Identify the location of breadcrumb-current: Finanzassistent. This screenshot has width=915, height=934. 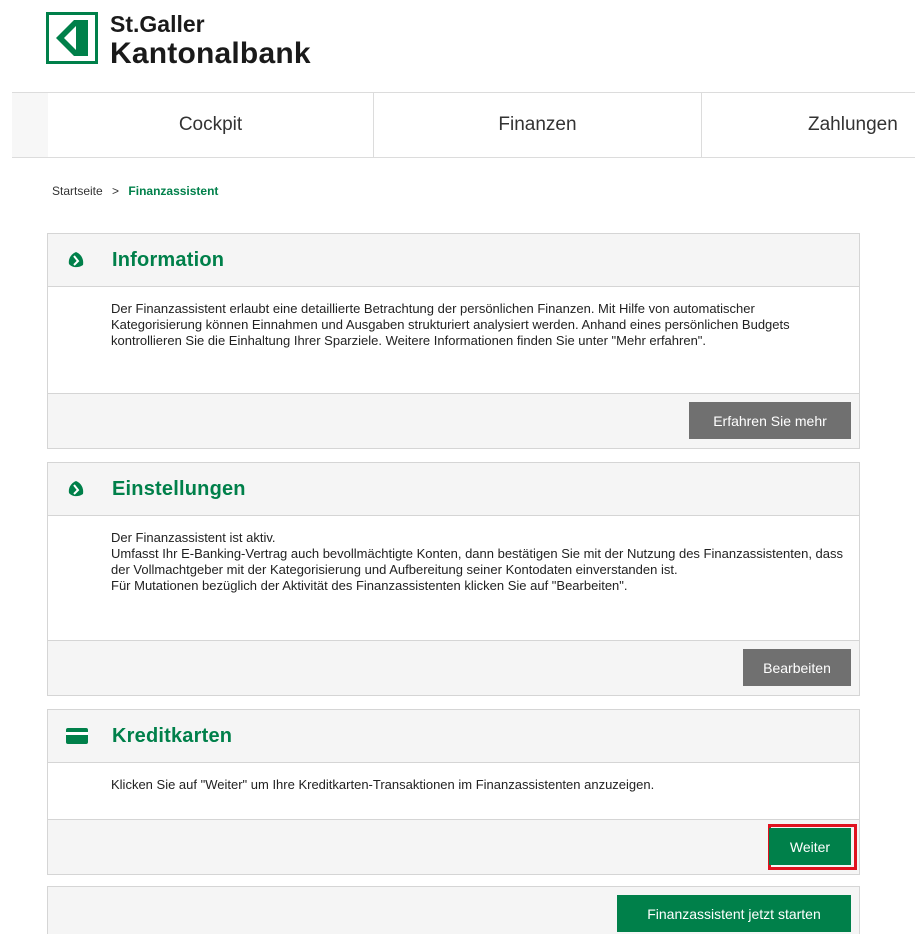
(173, 191).